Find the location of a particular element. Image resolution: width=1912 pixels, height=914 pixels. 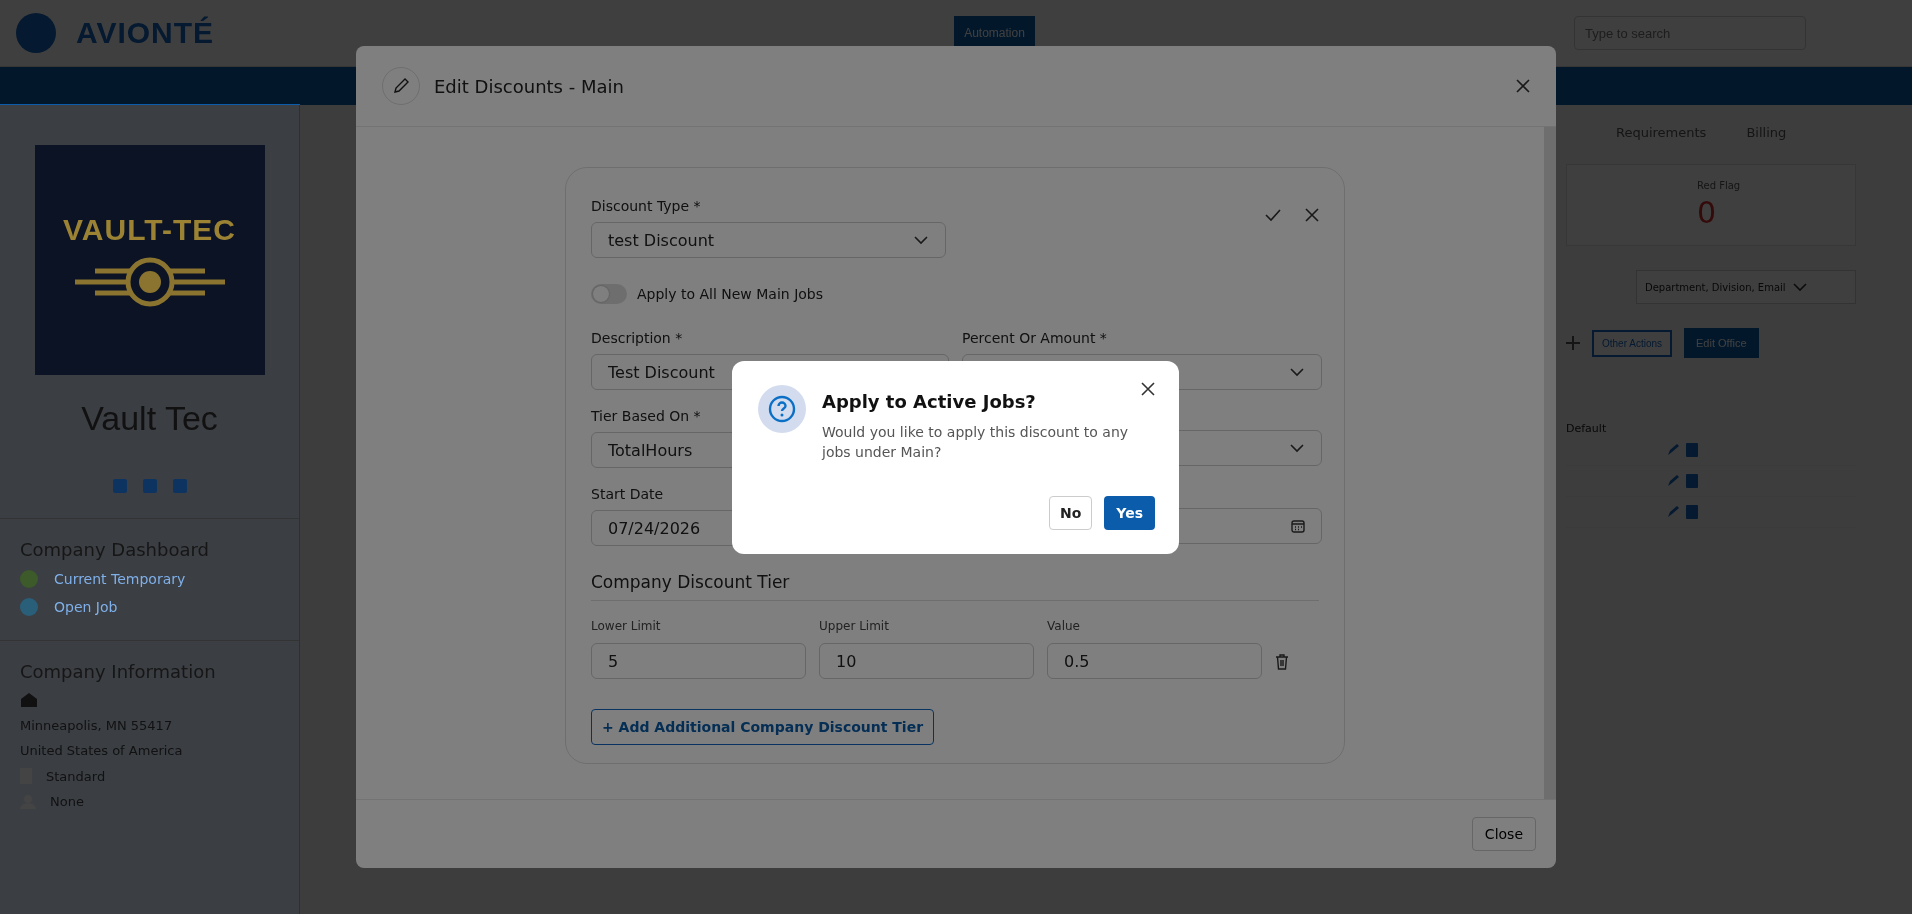

add-tier-button: + Add Additional Company Discount Tier is located at coordinates (763, 727).